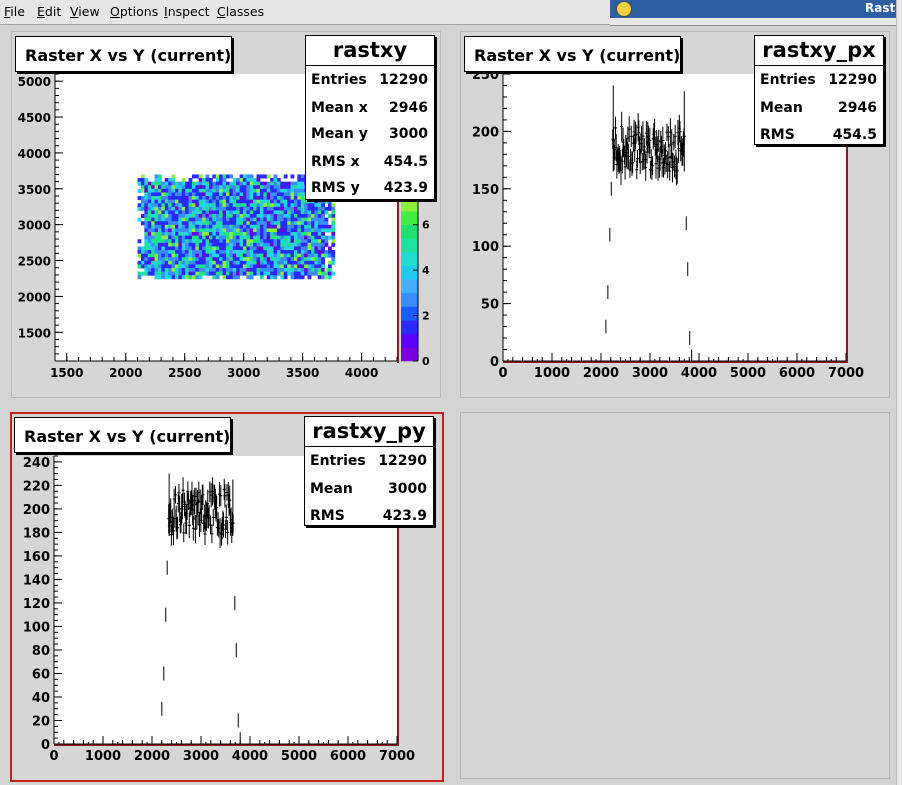  I want to click on menu-view: View, so click(85, 11).